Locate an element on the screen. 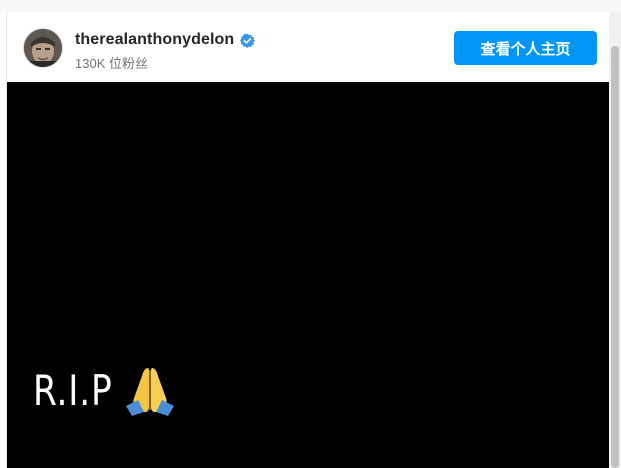 The image size is (621, 468). post-header: therealanthonydelon 130K 位粉丝 查看个人主页 is located at coordinates (308, 47).